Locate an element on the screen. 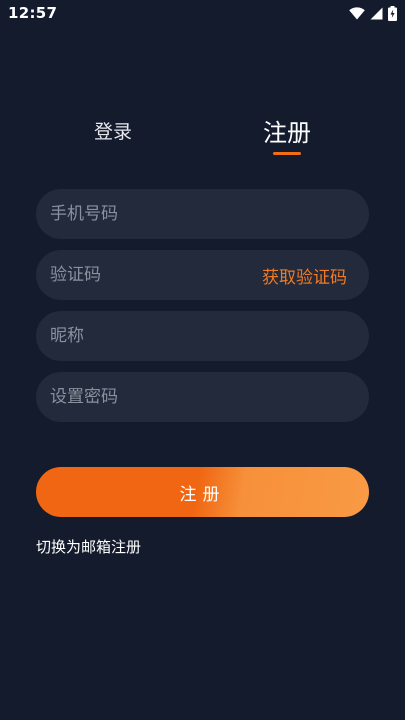  active-tab-indicator is located at coordinates (287, 153).